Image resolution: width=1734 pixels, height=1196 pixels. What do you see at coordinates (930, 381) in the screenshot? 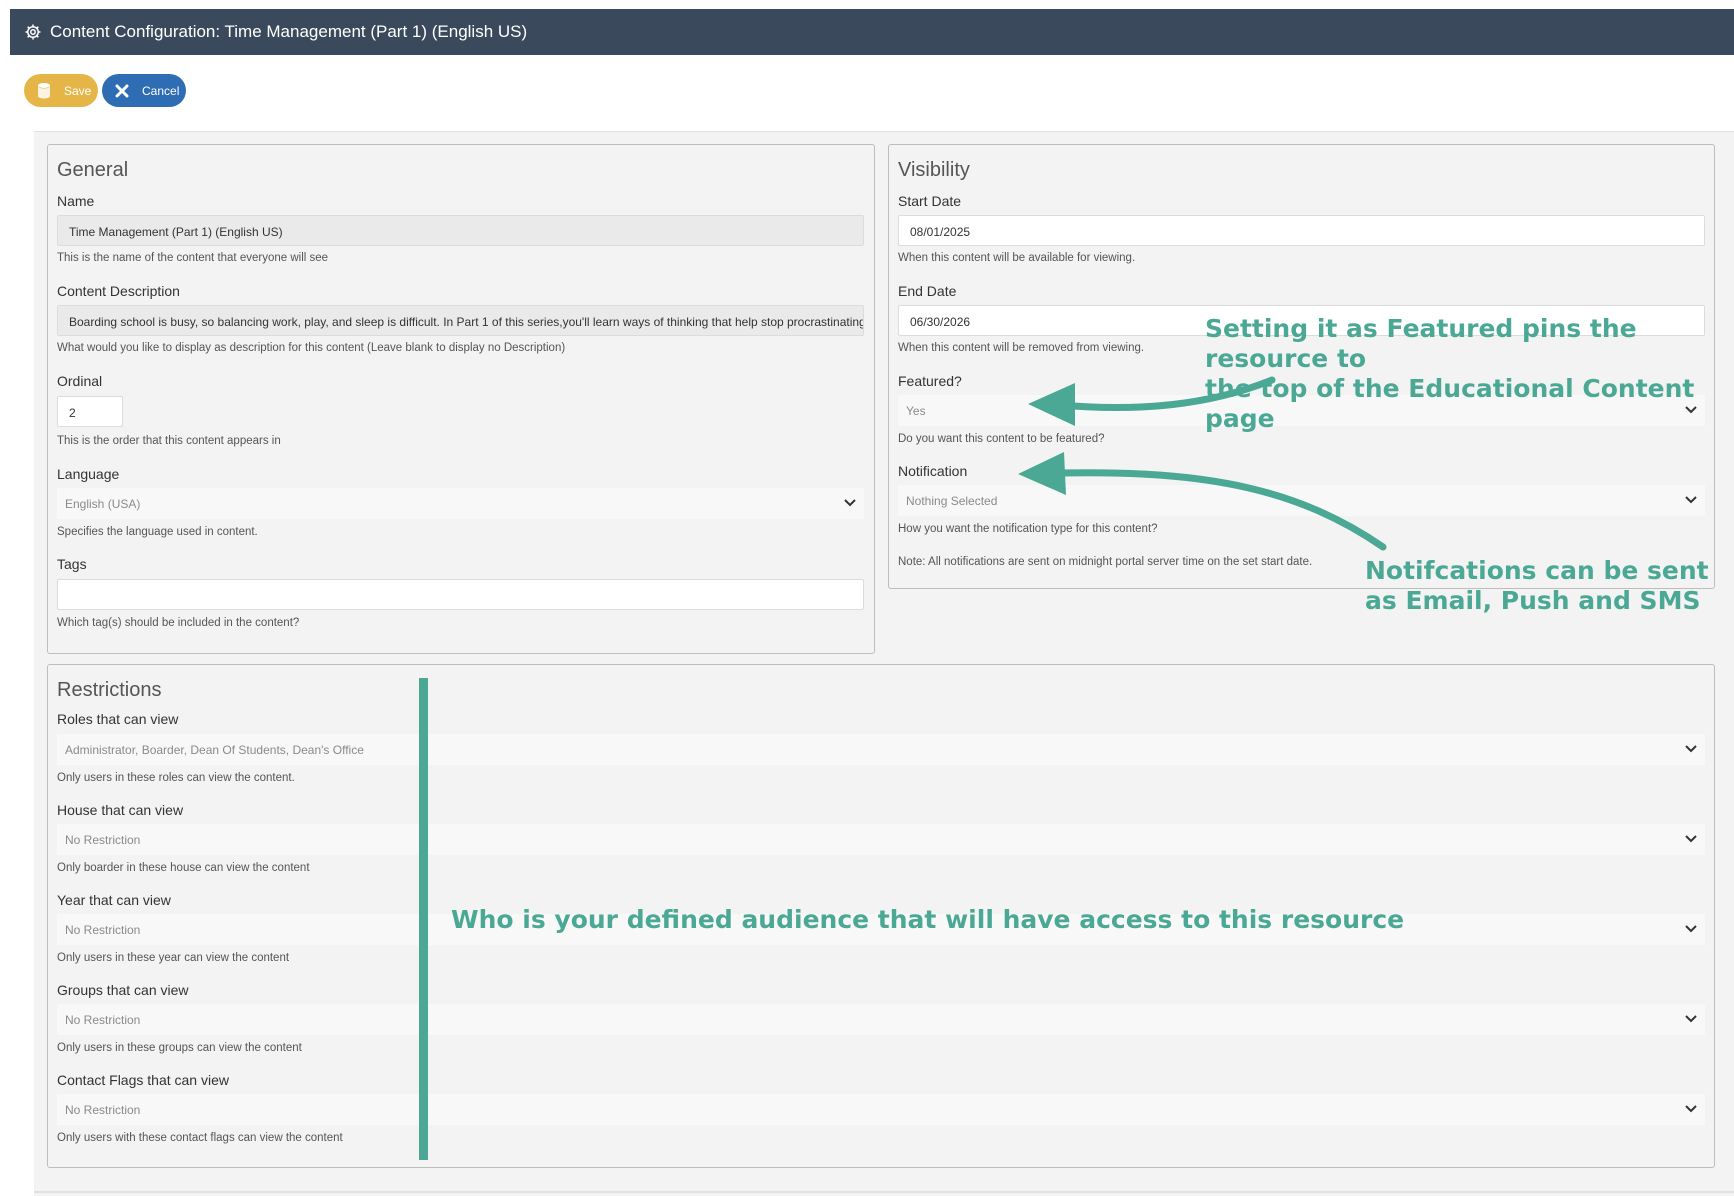
I see `featured-label: Featured?` at bounding box center [930, 381].